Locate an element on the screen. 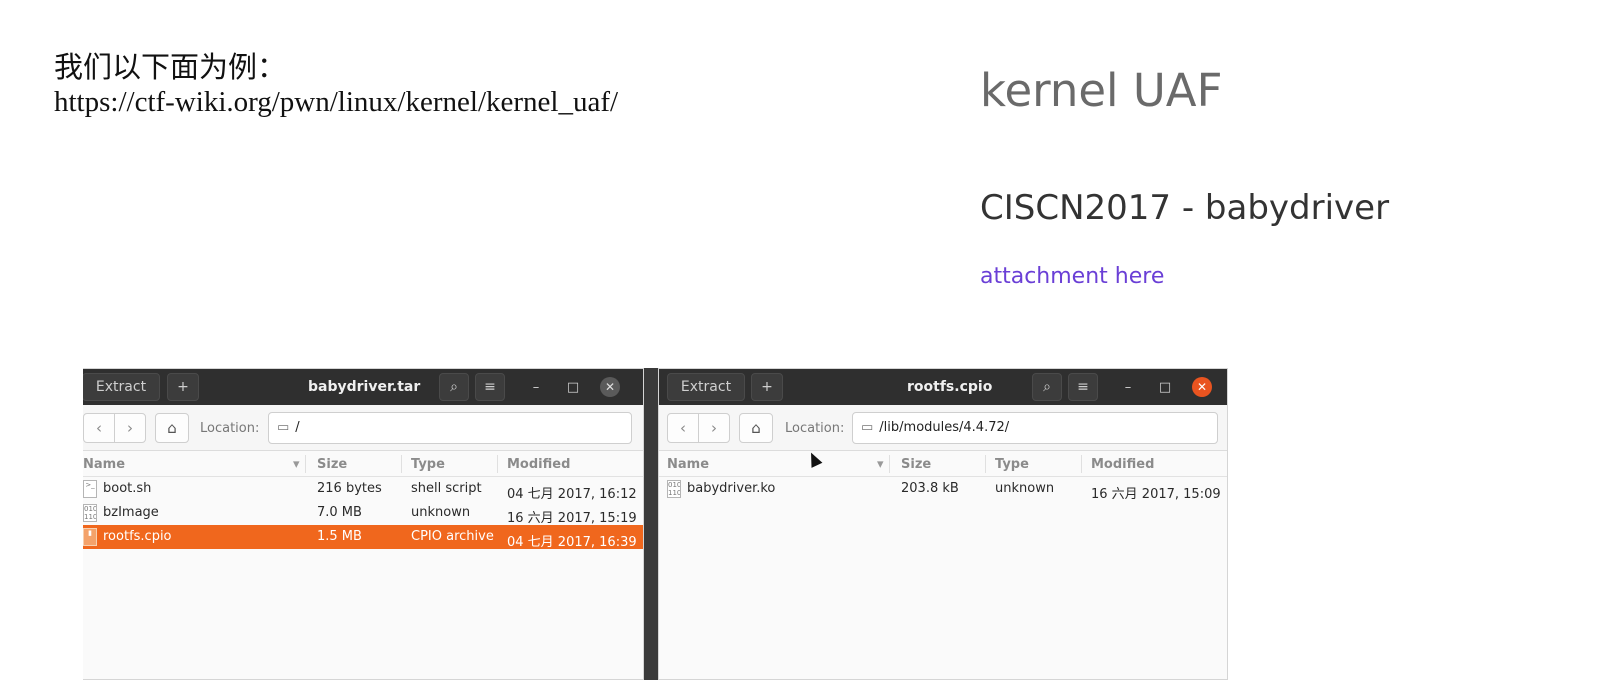 The width and height of the screenshot is (1610, 680). file-type: CPIO archive is located at coordinates (452, 536).